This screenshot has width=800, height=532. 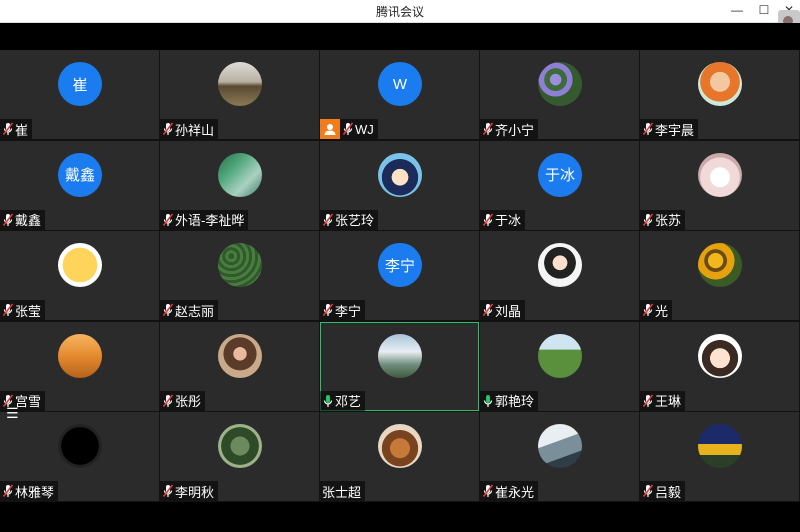 I want to click on participant-name: 外语-李祉晔, so click(x=210, y=220).